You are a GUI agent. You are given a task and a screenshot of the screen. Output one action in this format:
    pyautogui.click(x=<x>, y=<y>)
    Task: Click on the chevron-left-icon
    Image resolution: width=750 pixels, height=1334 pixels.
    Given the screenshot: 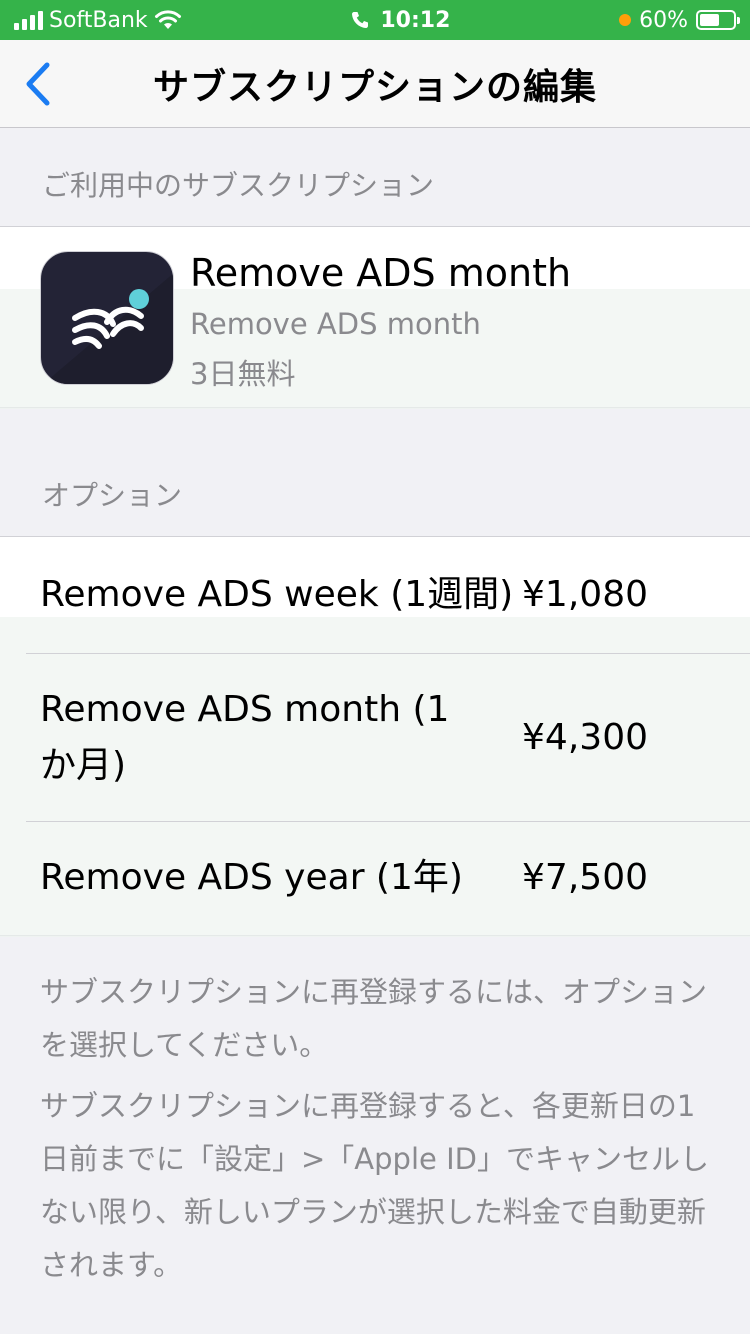 What is the action you would take?
    pyautogui.click(x=38, y=84)
    